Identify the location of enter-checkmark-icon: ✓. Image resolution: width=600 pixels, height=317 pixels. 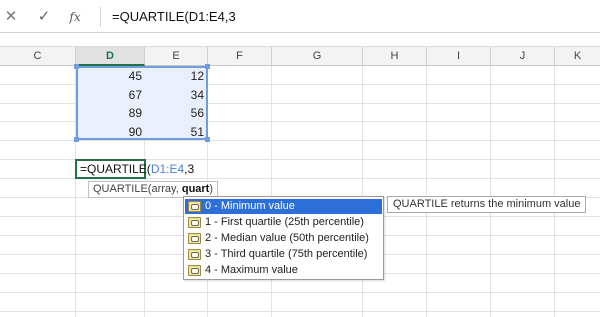
(44, 17).